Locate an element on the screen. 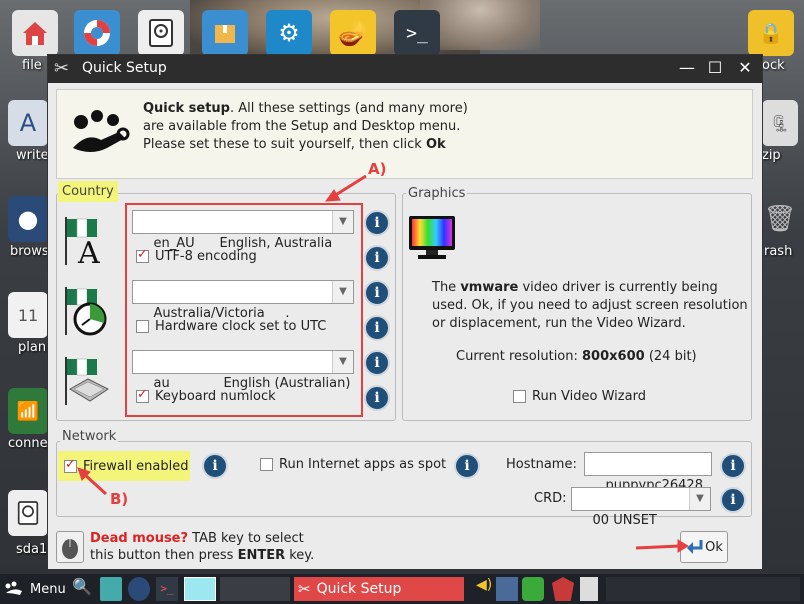 This screenshot has width=804, height=604. annotation-b: B) is located at coordinates (119, 499).